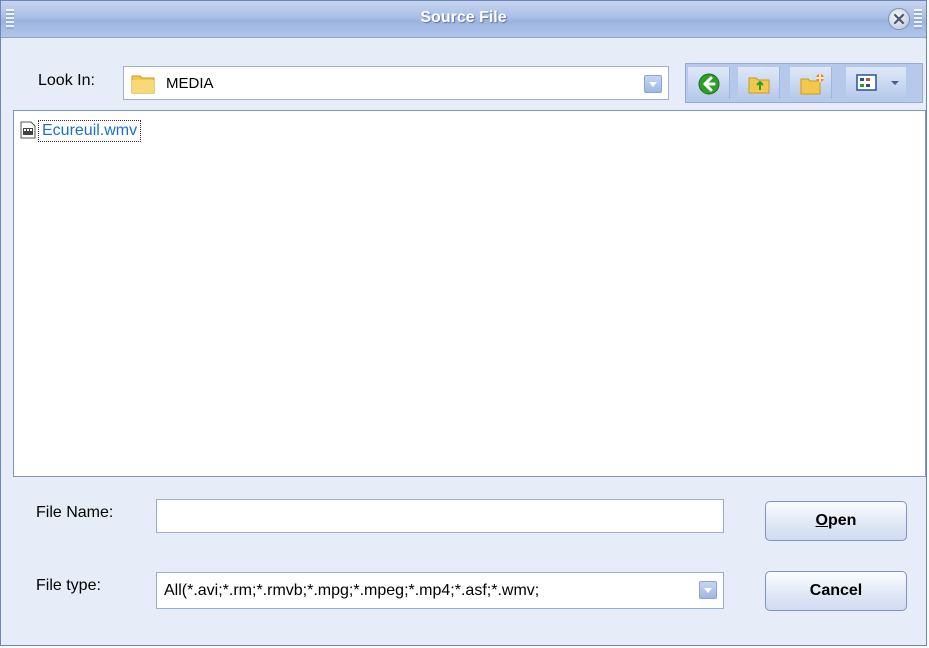 The width and height of the screenshot is (929, 648). Describe the element at coordinates (68, 585) in the screenshot. I see `file-type-label: File type:` at that location.